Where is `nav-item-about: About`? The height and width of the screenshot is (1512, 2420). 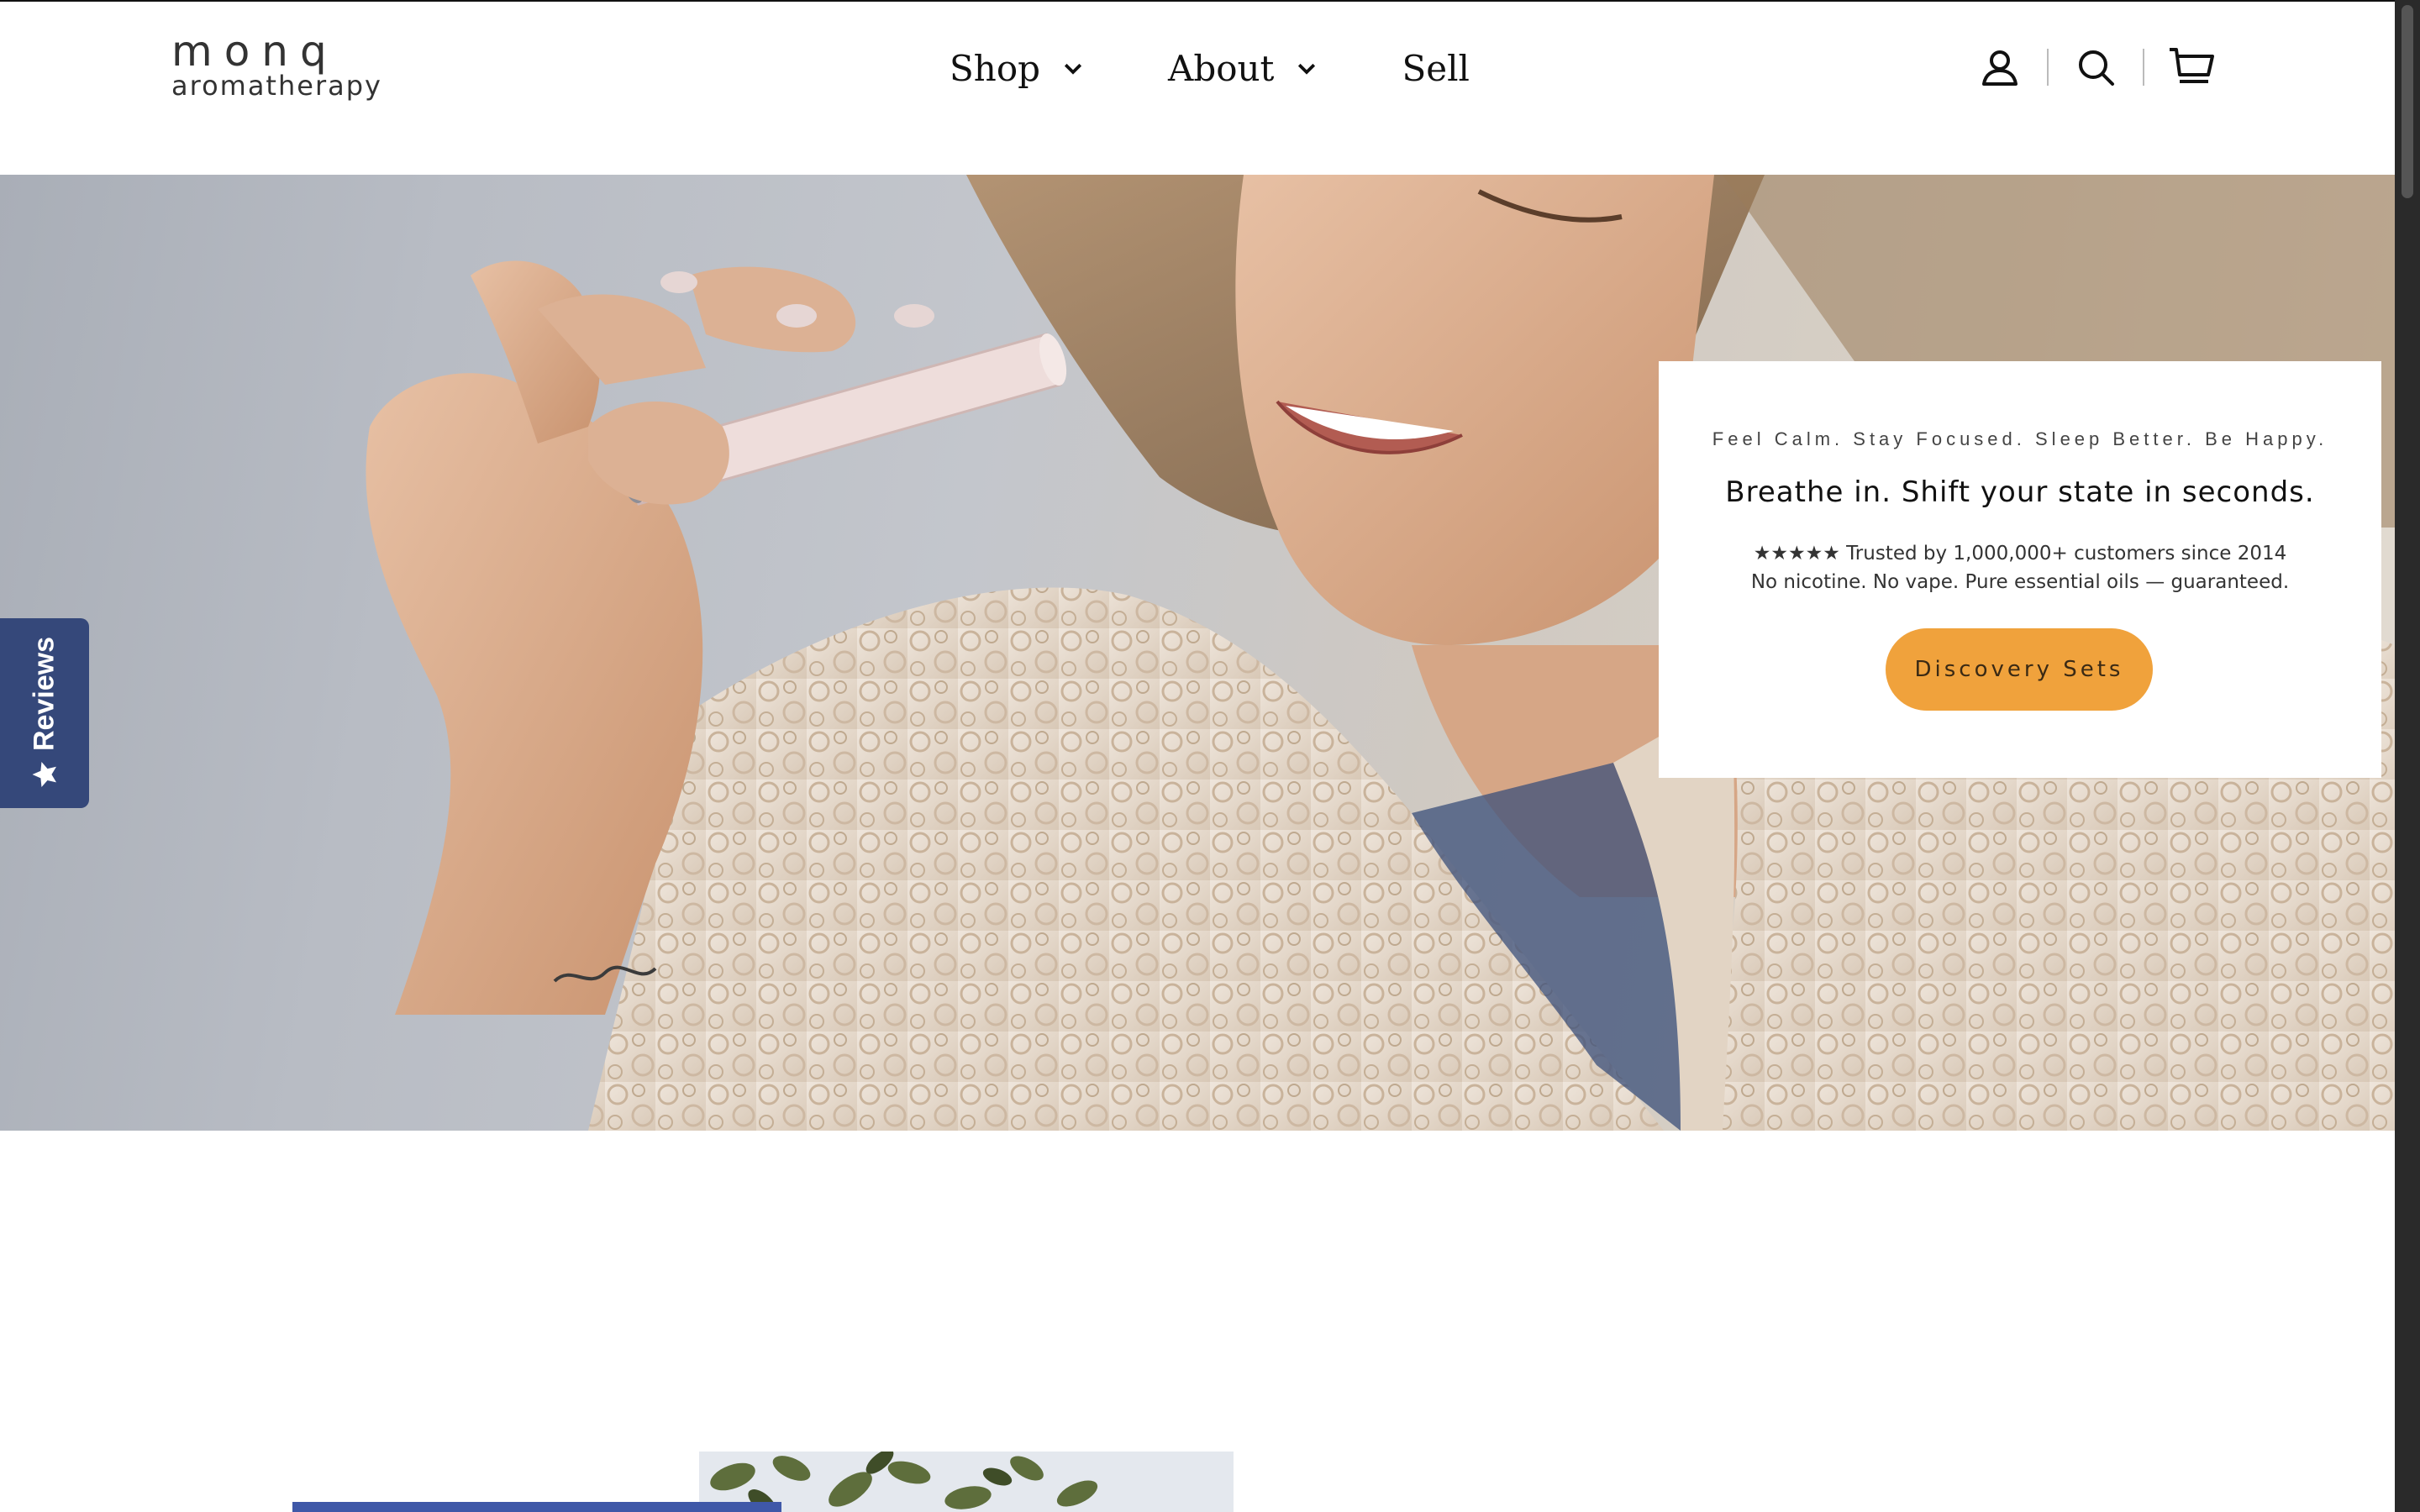 nav-item-about: About is located at coordinates (1243, 68).